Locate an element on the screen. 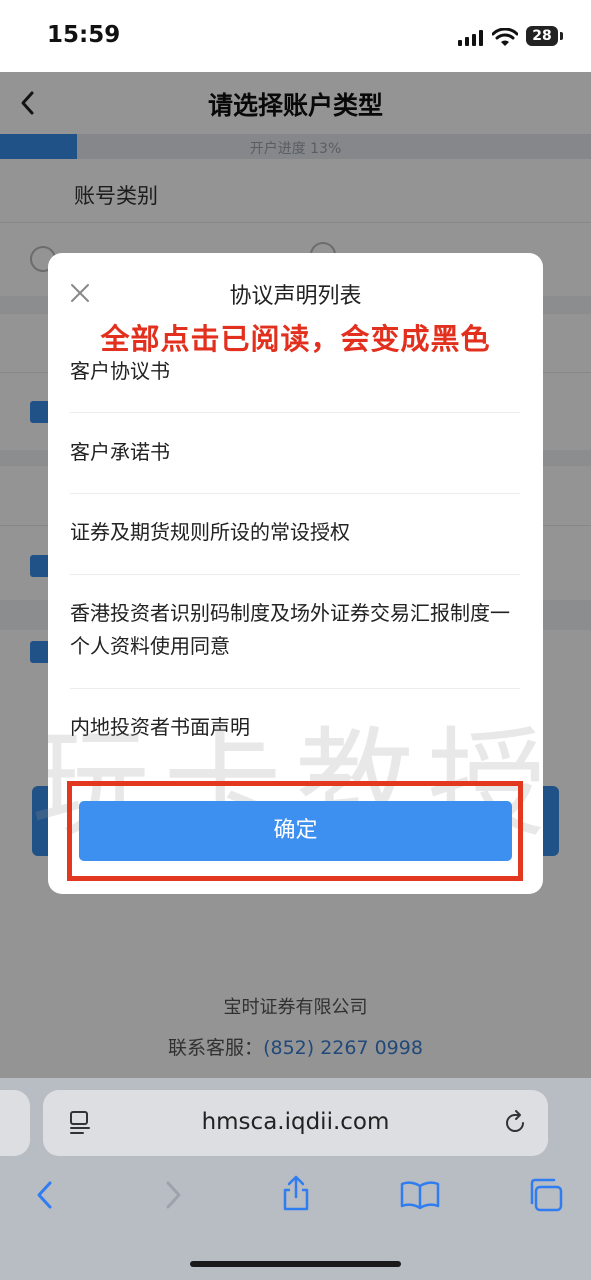 Image resolution: width=591 pixels, height=1280 pixels. battery-indicator: 28 is located at coordinates (542, 36).